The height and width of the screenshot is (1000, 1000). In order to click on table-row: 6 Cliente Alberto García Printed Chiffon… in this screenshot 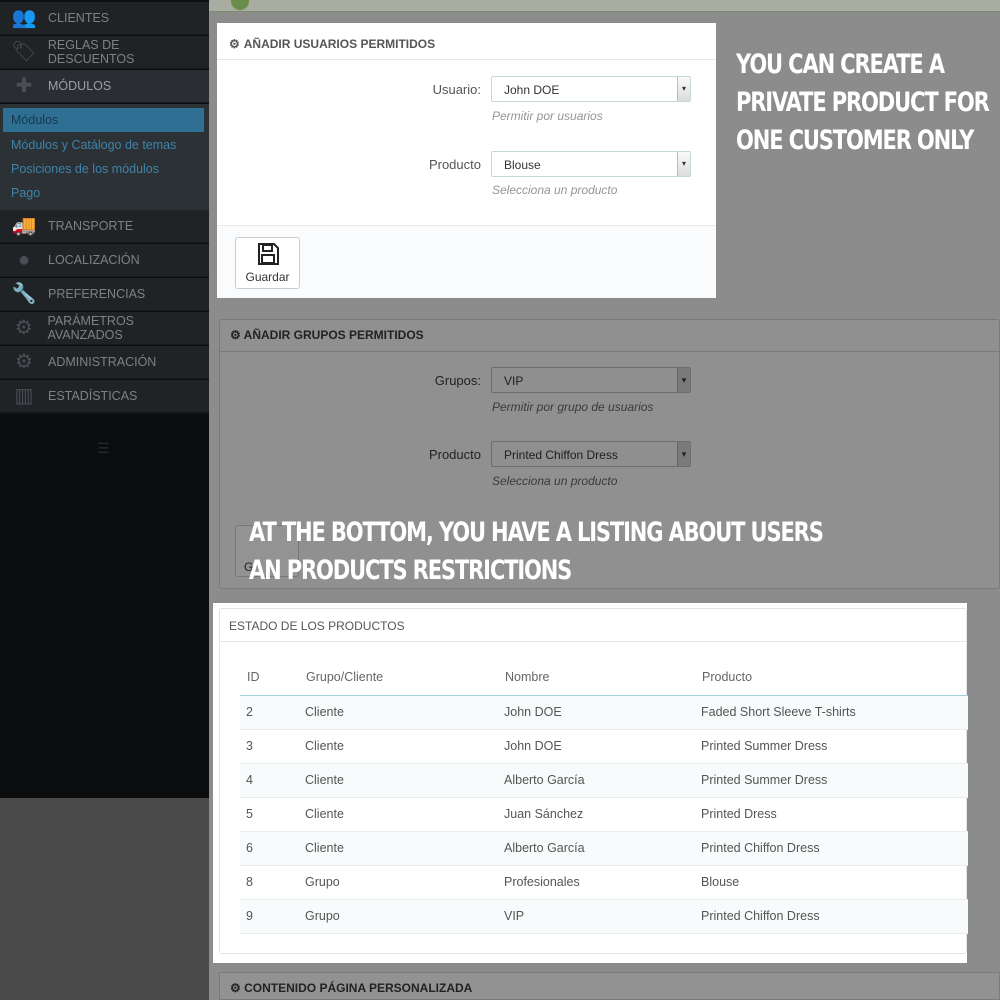, I will do `click(604, 848)`.